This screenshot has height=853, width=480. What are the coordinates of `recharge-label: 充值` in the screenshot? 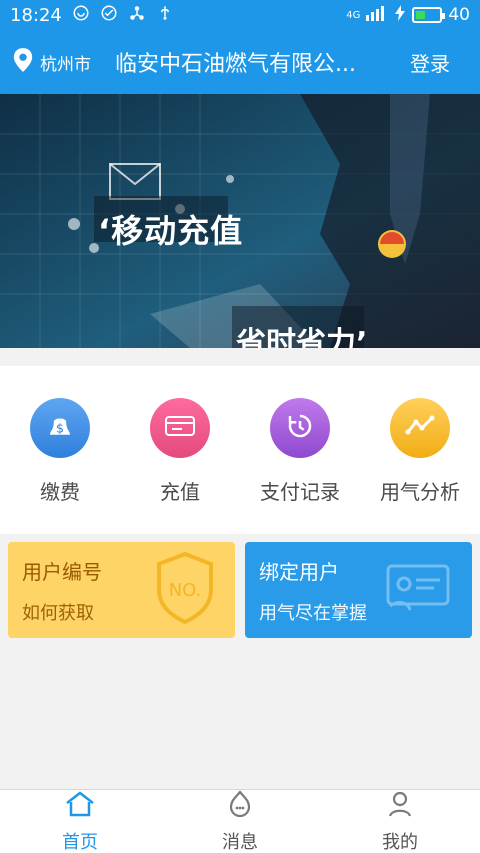 It's located at (180, 492).